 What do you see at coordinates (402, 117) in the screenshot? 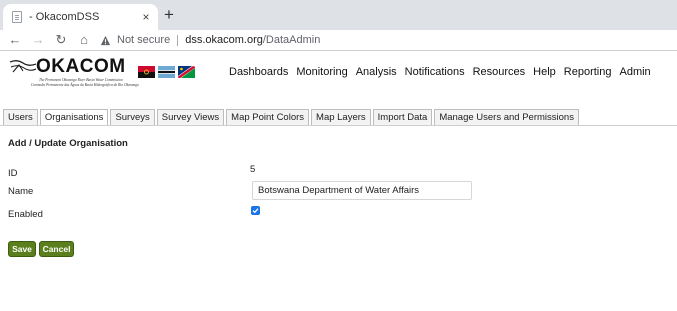
I see `tab-import-data: Import Data` at bounding box center [402, 117].